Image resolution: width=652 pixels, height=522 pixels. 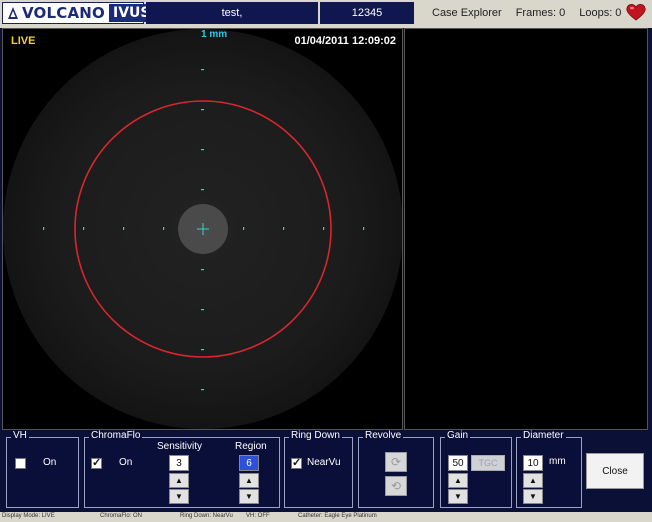 What do you see at coordinates (600, 13) in the screenshot?
I see `loops-count: Loops: 0` at bounding box center [600, 13].